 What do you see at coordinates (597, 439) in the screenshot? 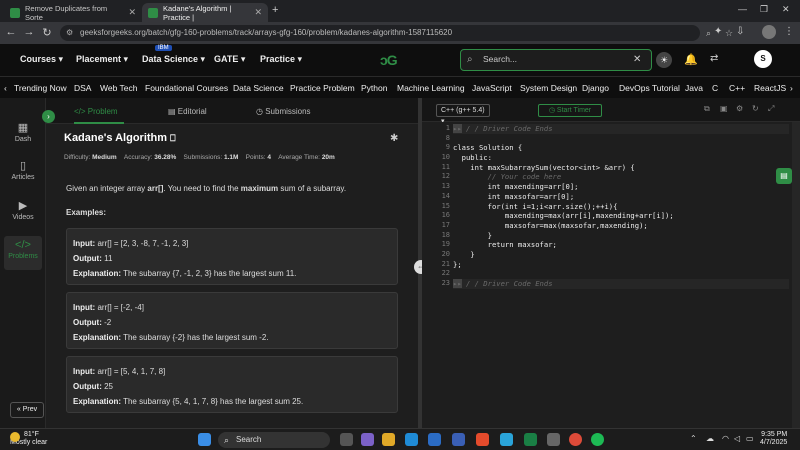
I see `spotify-icon` at bounding box center [597, 439].